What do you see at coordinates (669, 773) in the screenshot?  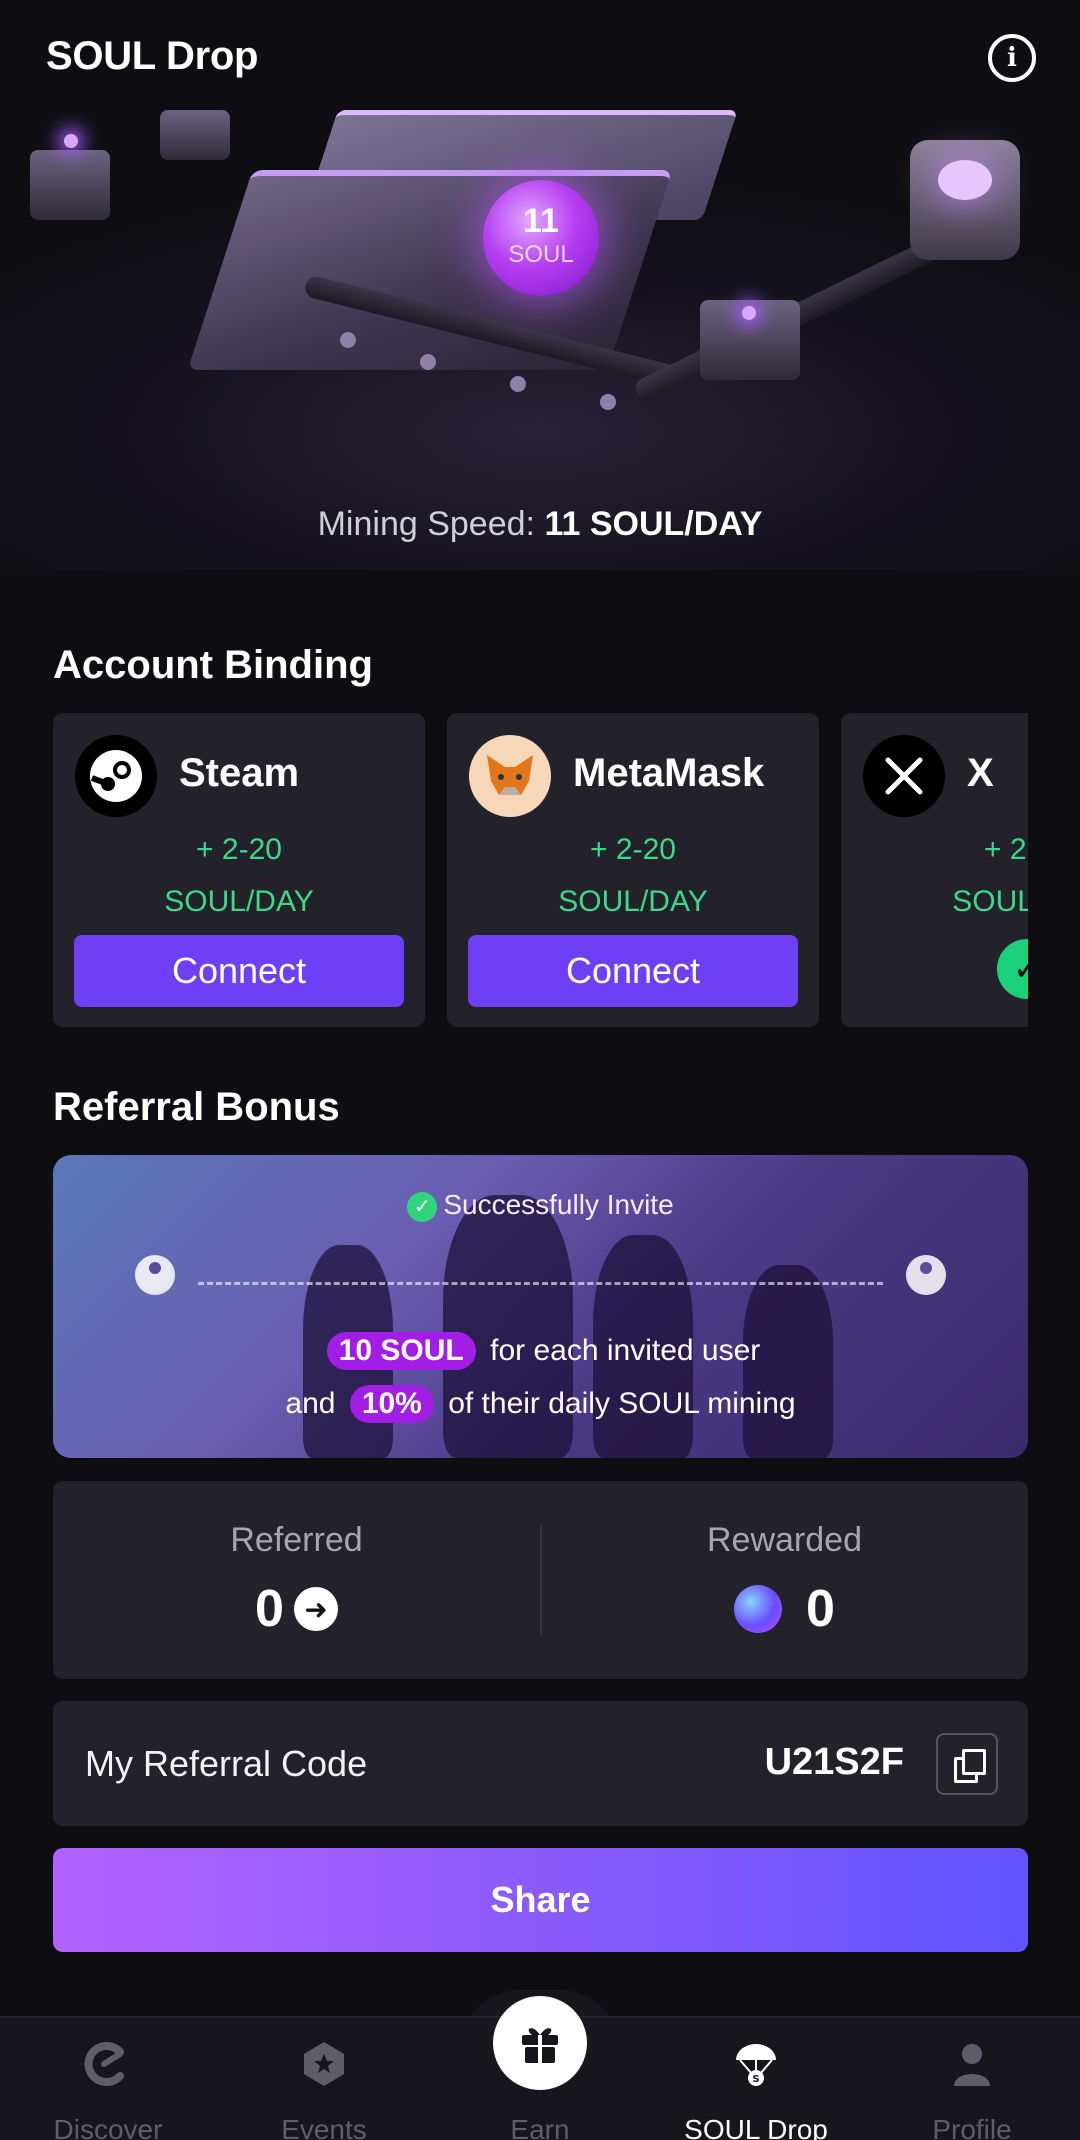 I see `binding-name: MetaMask` at bounding box center [669, 773].